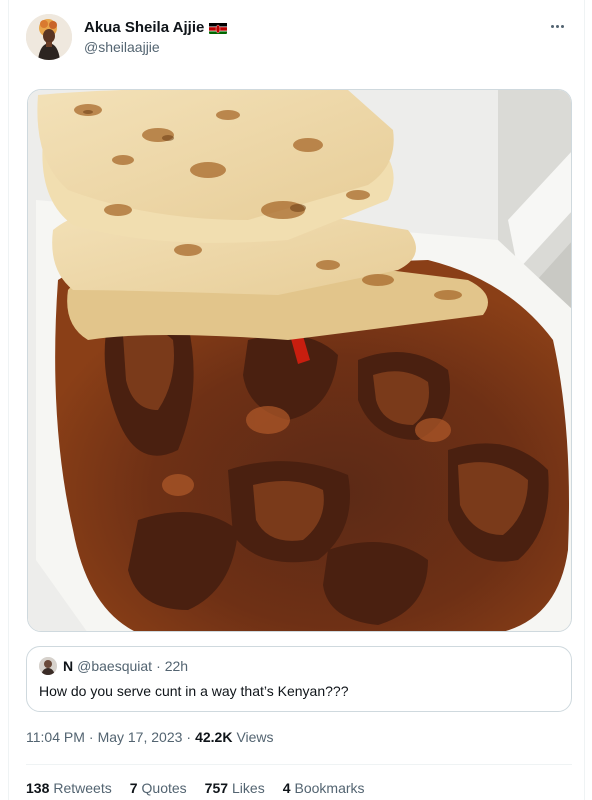 The height and width of the screenshot is (800, 592). Describe the element at coordinates (55, 737) in the screenshot. I see `tweet-time: 11:04 PM` at that location.